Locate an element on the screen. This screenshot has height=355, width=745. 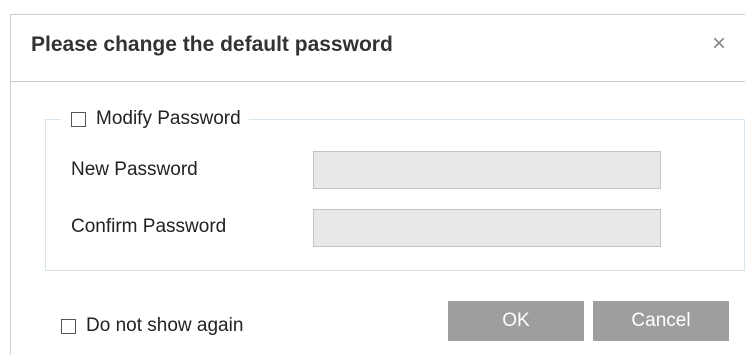
new-password-label: New Password is located at coordinates (134, 169).